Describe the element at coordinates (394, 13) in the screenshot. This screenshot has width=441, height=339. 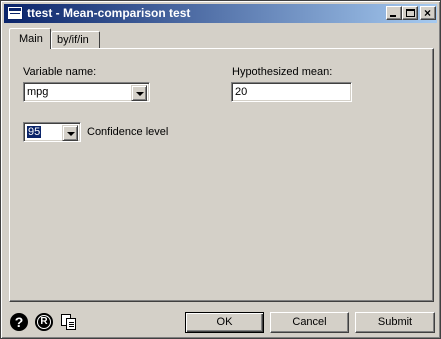
I see `minimize-button` at that location.